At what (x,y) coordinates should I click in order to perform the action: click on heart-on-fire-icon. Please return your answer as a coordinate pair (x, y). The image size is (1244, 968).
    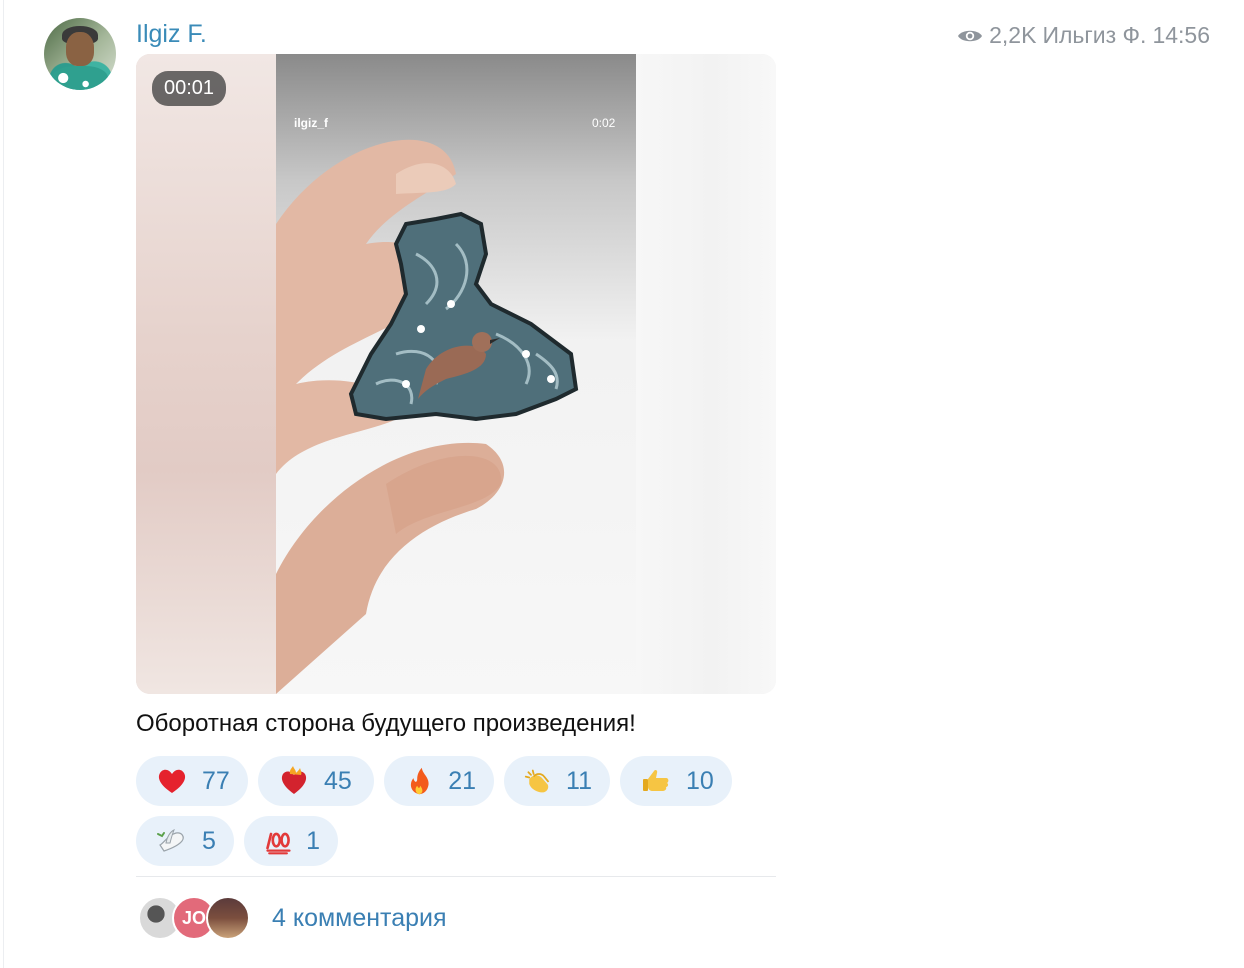
    Looking at the image, I should click on (294, 780).